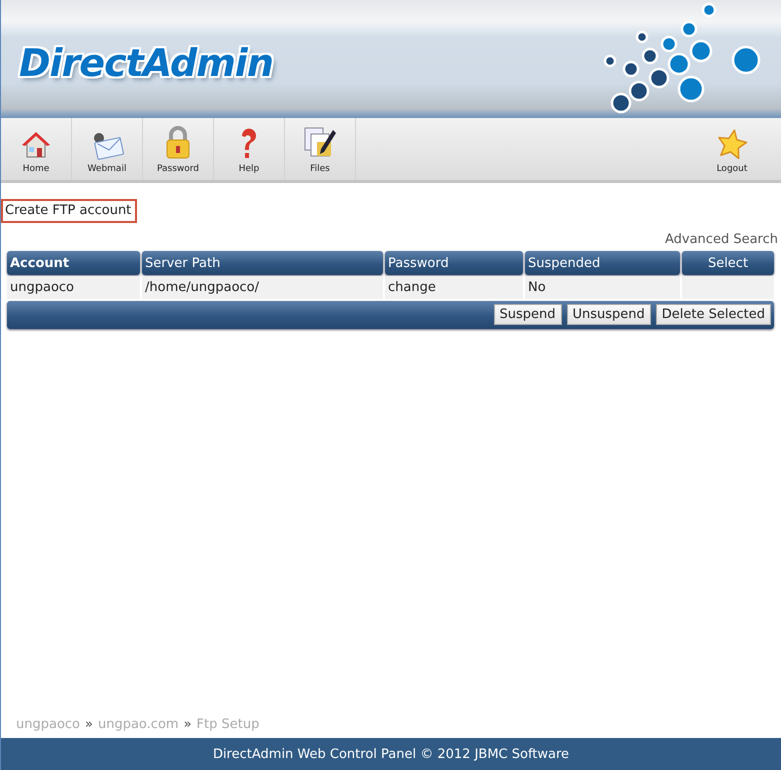  What do you see at coordinates (69, 211) in the screenshot?
I see `create-ftp-link: Create FTP account` at bounding box center [69, 211].